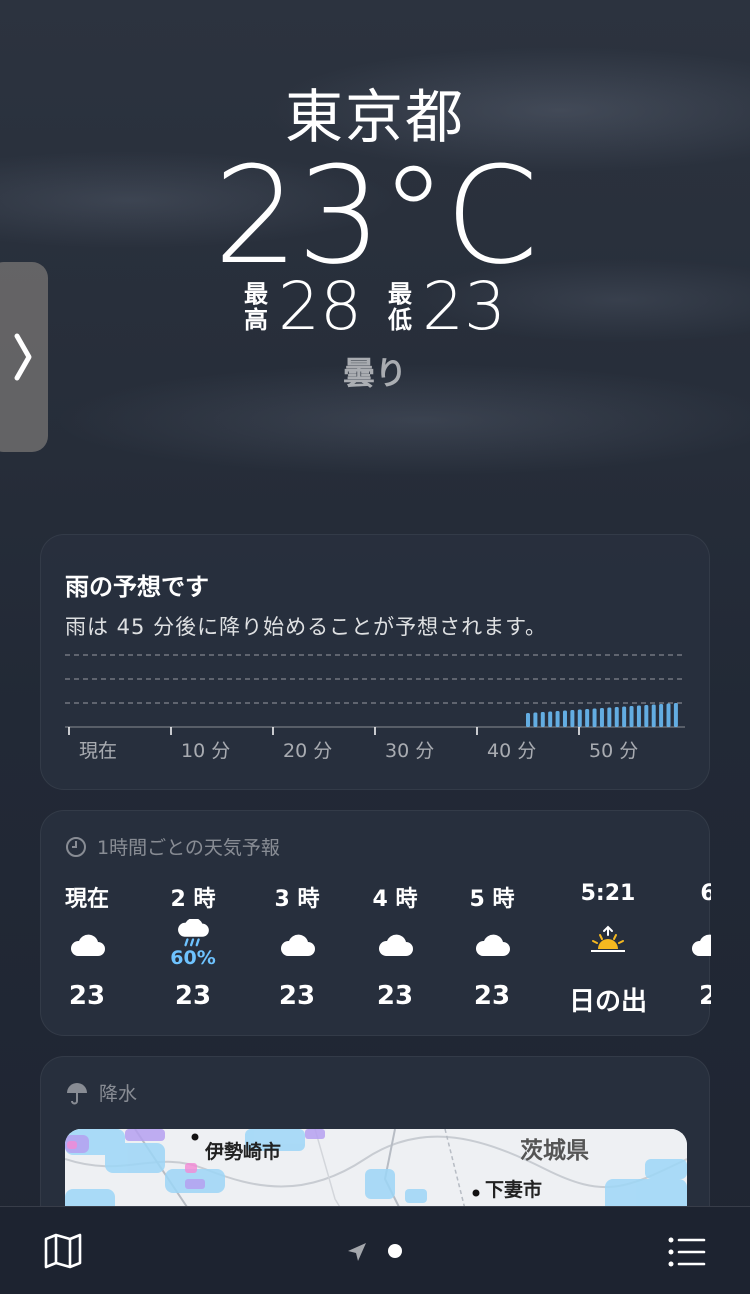 The image size is (750, 1294). Describe the element at coordinates (375, 1250) in the screenshot. I see `bottom-toolbar` at that location.